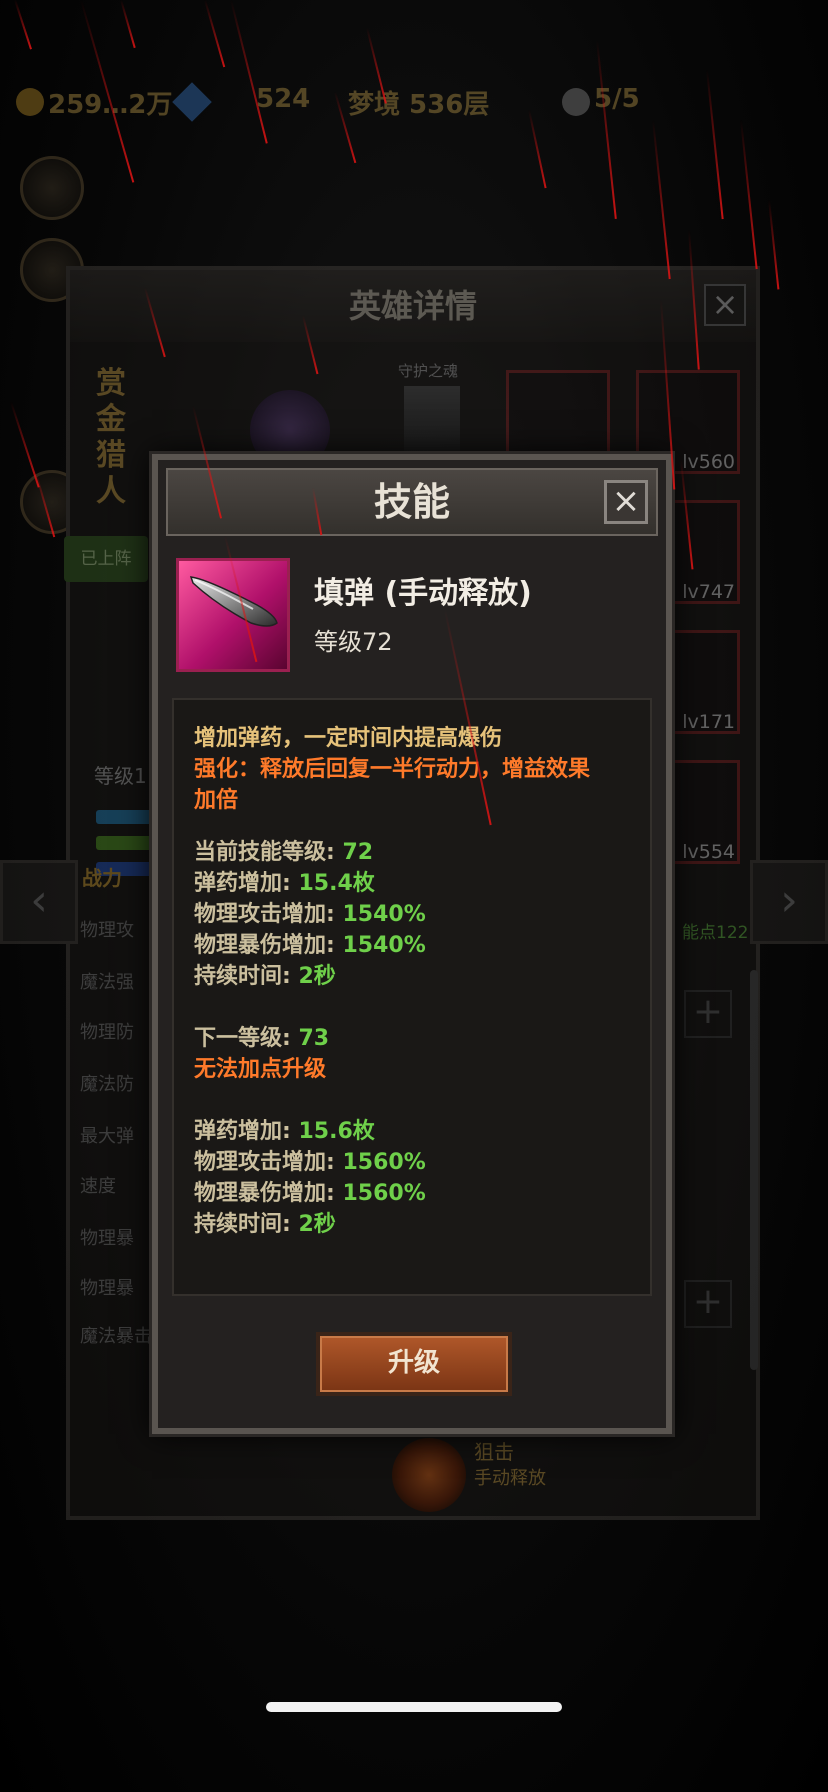 The height and width of the screenshot is (1792, 828). What do you see at coordinates (336, 1131) in the screenshot?
I see `ammo-value: 15.6枚` at bounding box center [336, 1131].